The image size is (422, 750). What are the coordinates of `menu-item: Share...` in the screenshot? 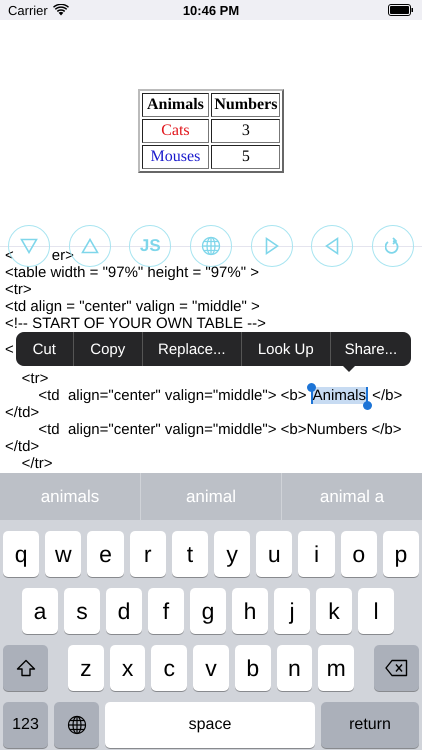 It's located at (370, 349).